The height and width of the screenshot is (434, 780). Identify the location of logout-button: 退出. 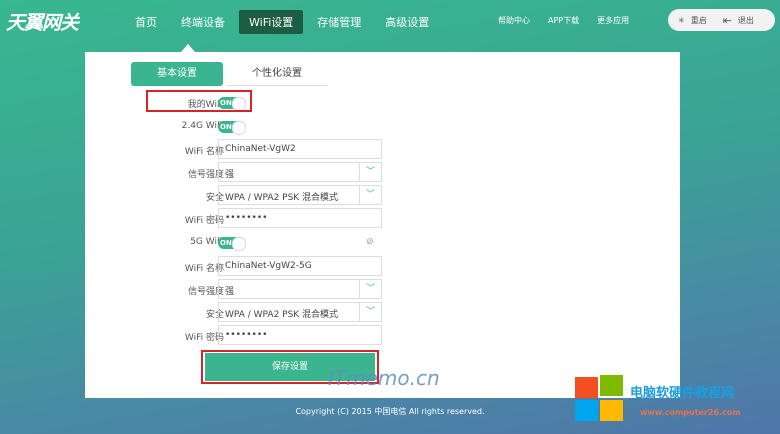
(746, 20).